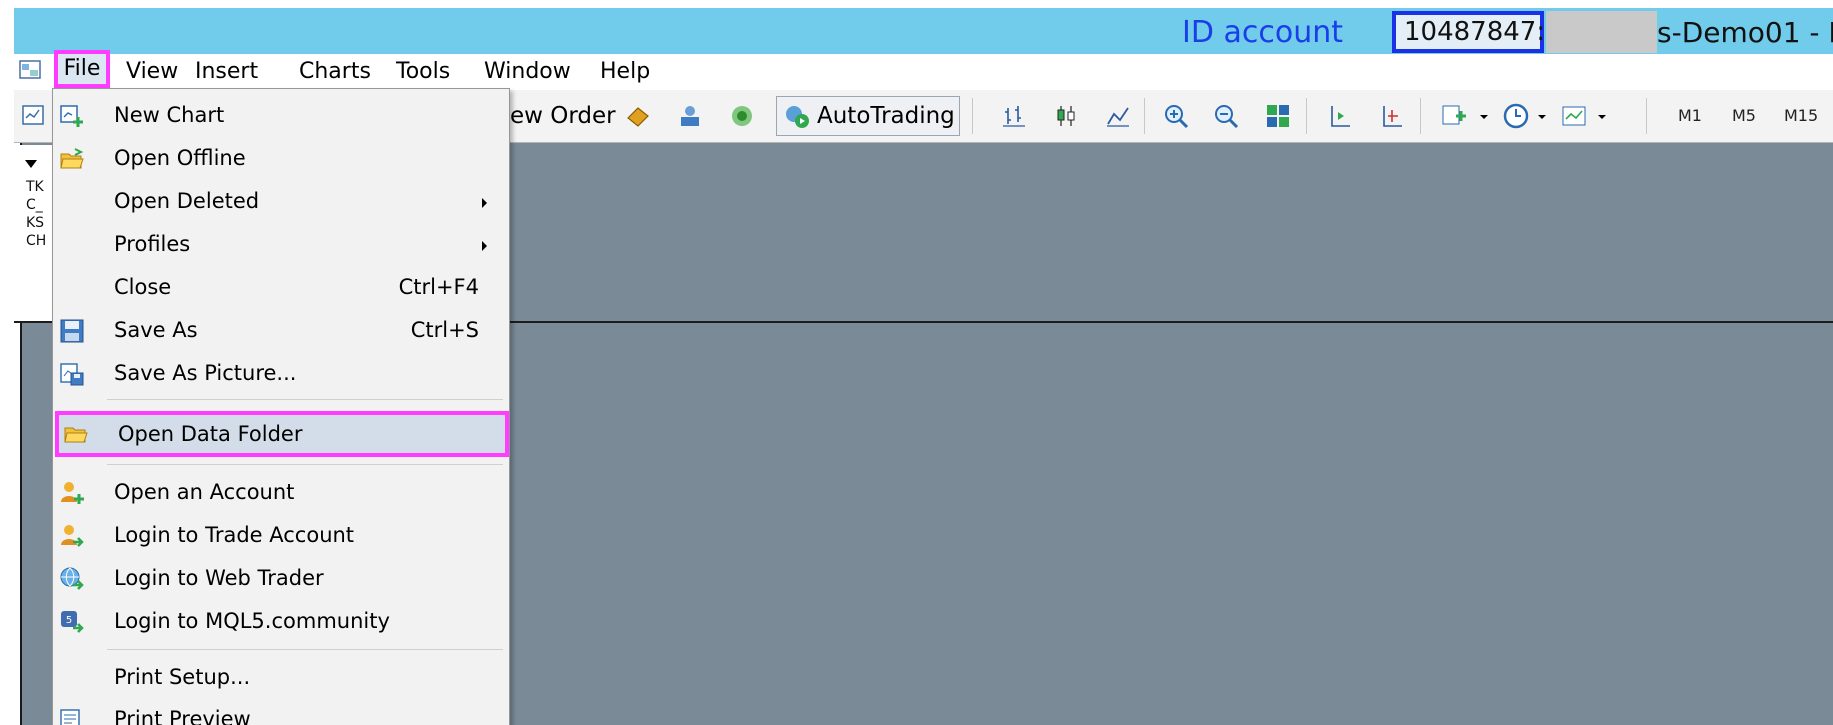 Image resolution: width=1833 pixels, height=725 pixels. What do you see at coordinates (1176, 116) in the screenshot?
I see `zoom-in-icon` at bounding box center [1176, 116].